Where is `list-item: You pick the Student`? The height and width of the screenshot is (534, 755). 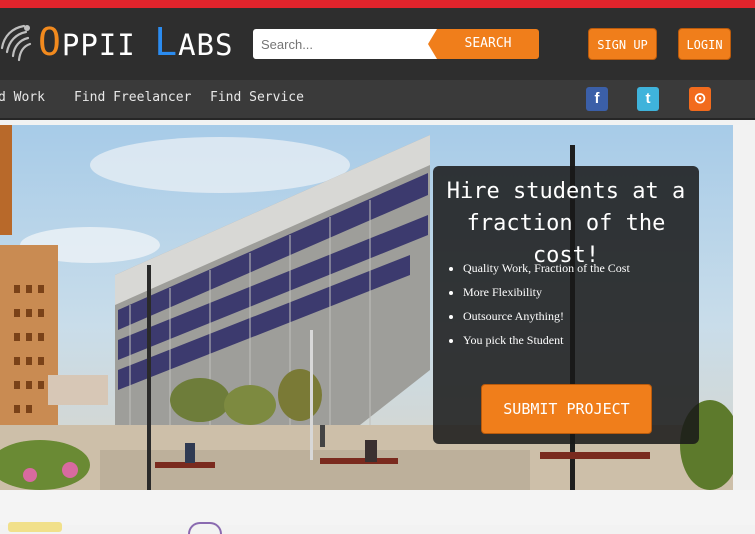 list-item: You pick the Student is located at coordinates (546, 340).